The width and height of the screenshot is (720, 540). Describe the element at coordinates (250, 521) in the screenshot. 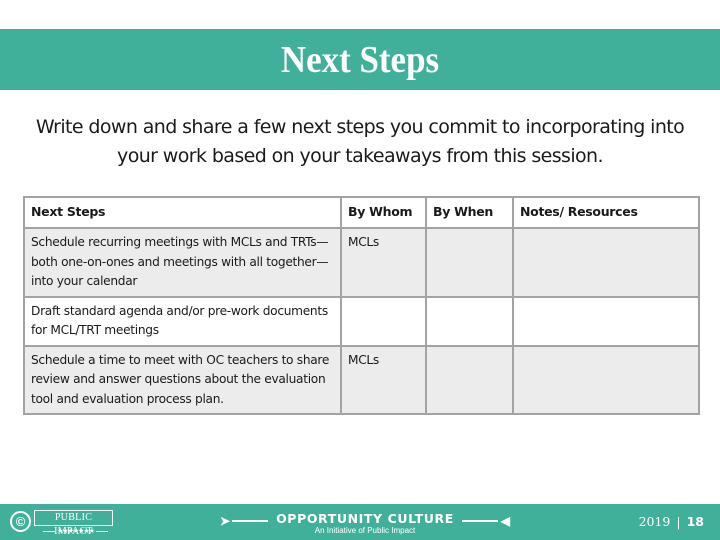

I see `logo-line-left` at that location.